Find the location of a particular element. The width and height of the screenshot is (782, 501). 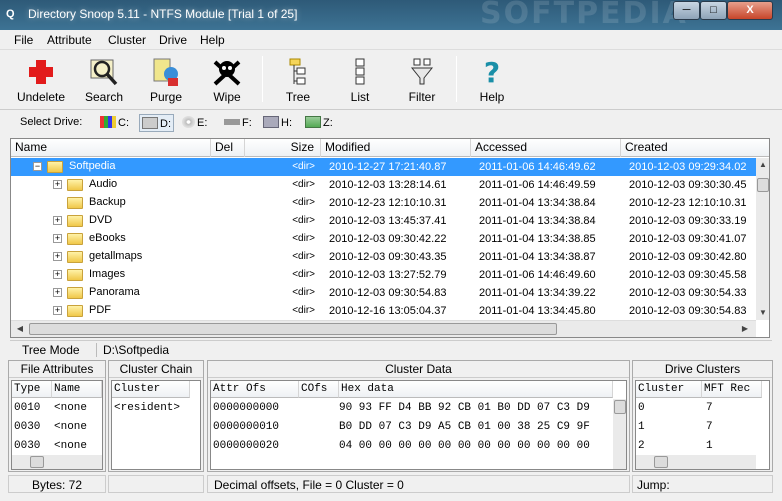

col-modified: Modified is located at coordinates (396, 148).